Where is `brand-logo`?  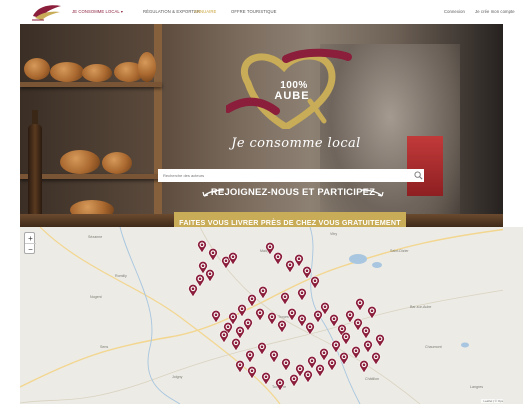 brand-logo is located at coordinates (47, 12).